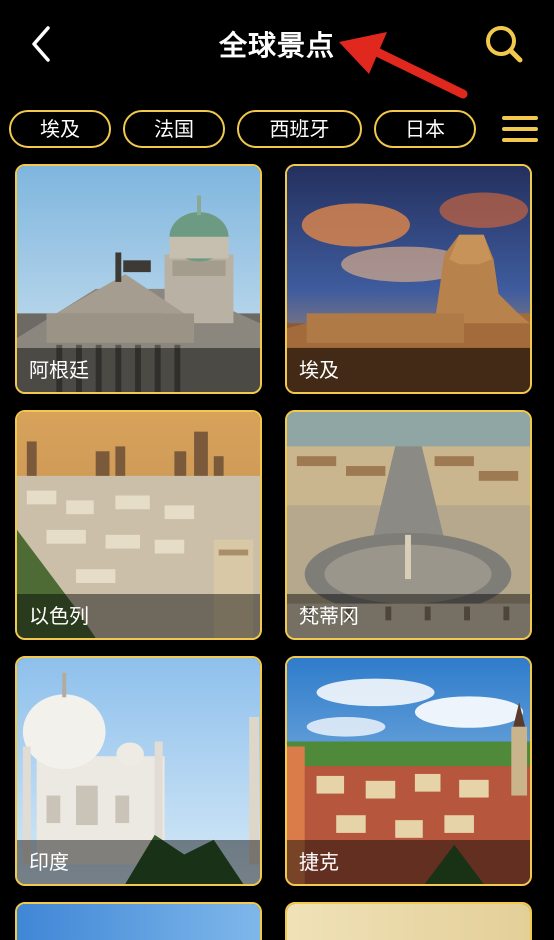  I want to click on category-tabs: 埃及 法国 西班牙 日本, so click(277, 130).